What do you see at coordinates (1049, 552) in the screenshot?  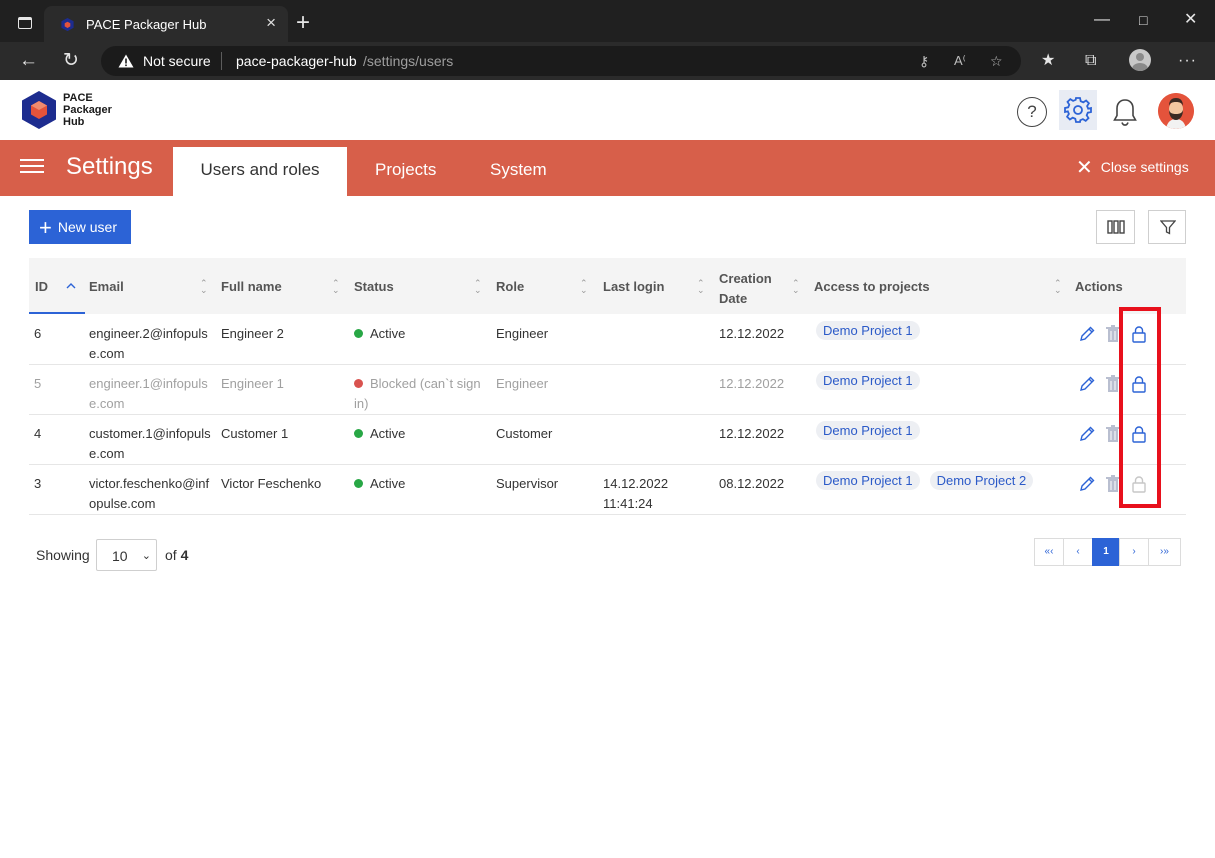 I see `first-page-button: «‹` at bounding box center [1049, 552].